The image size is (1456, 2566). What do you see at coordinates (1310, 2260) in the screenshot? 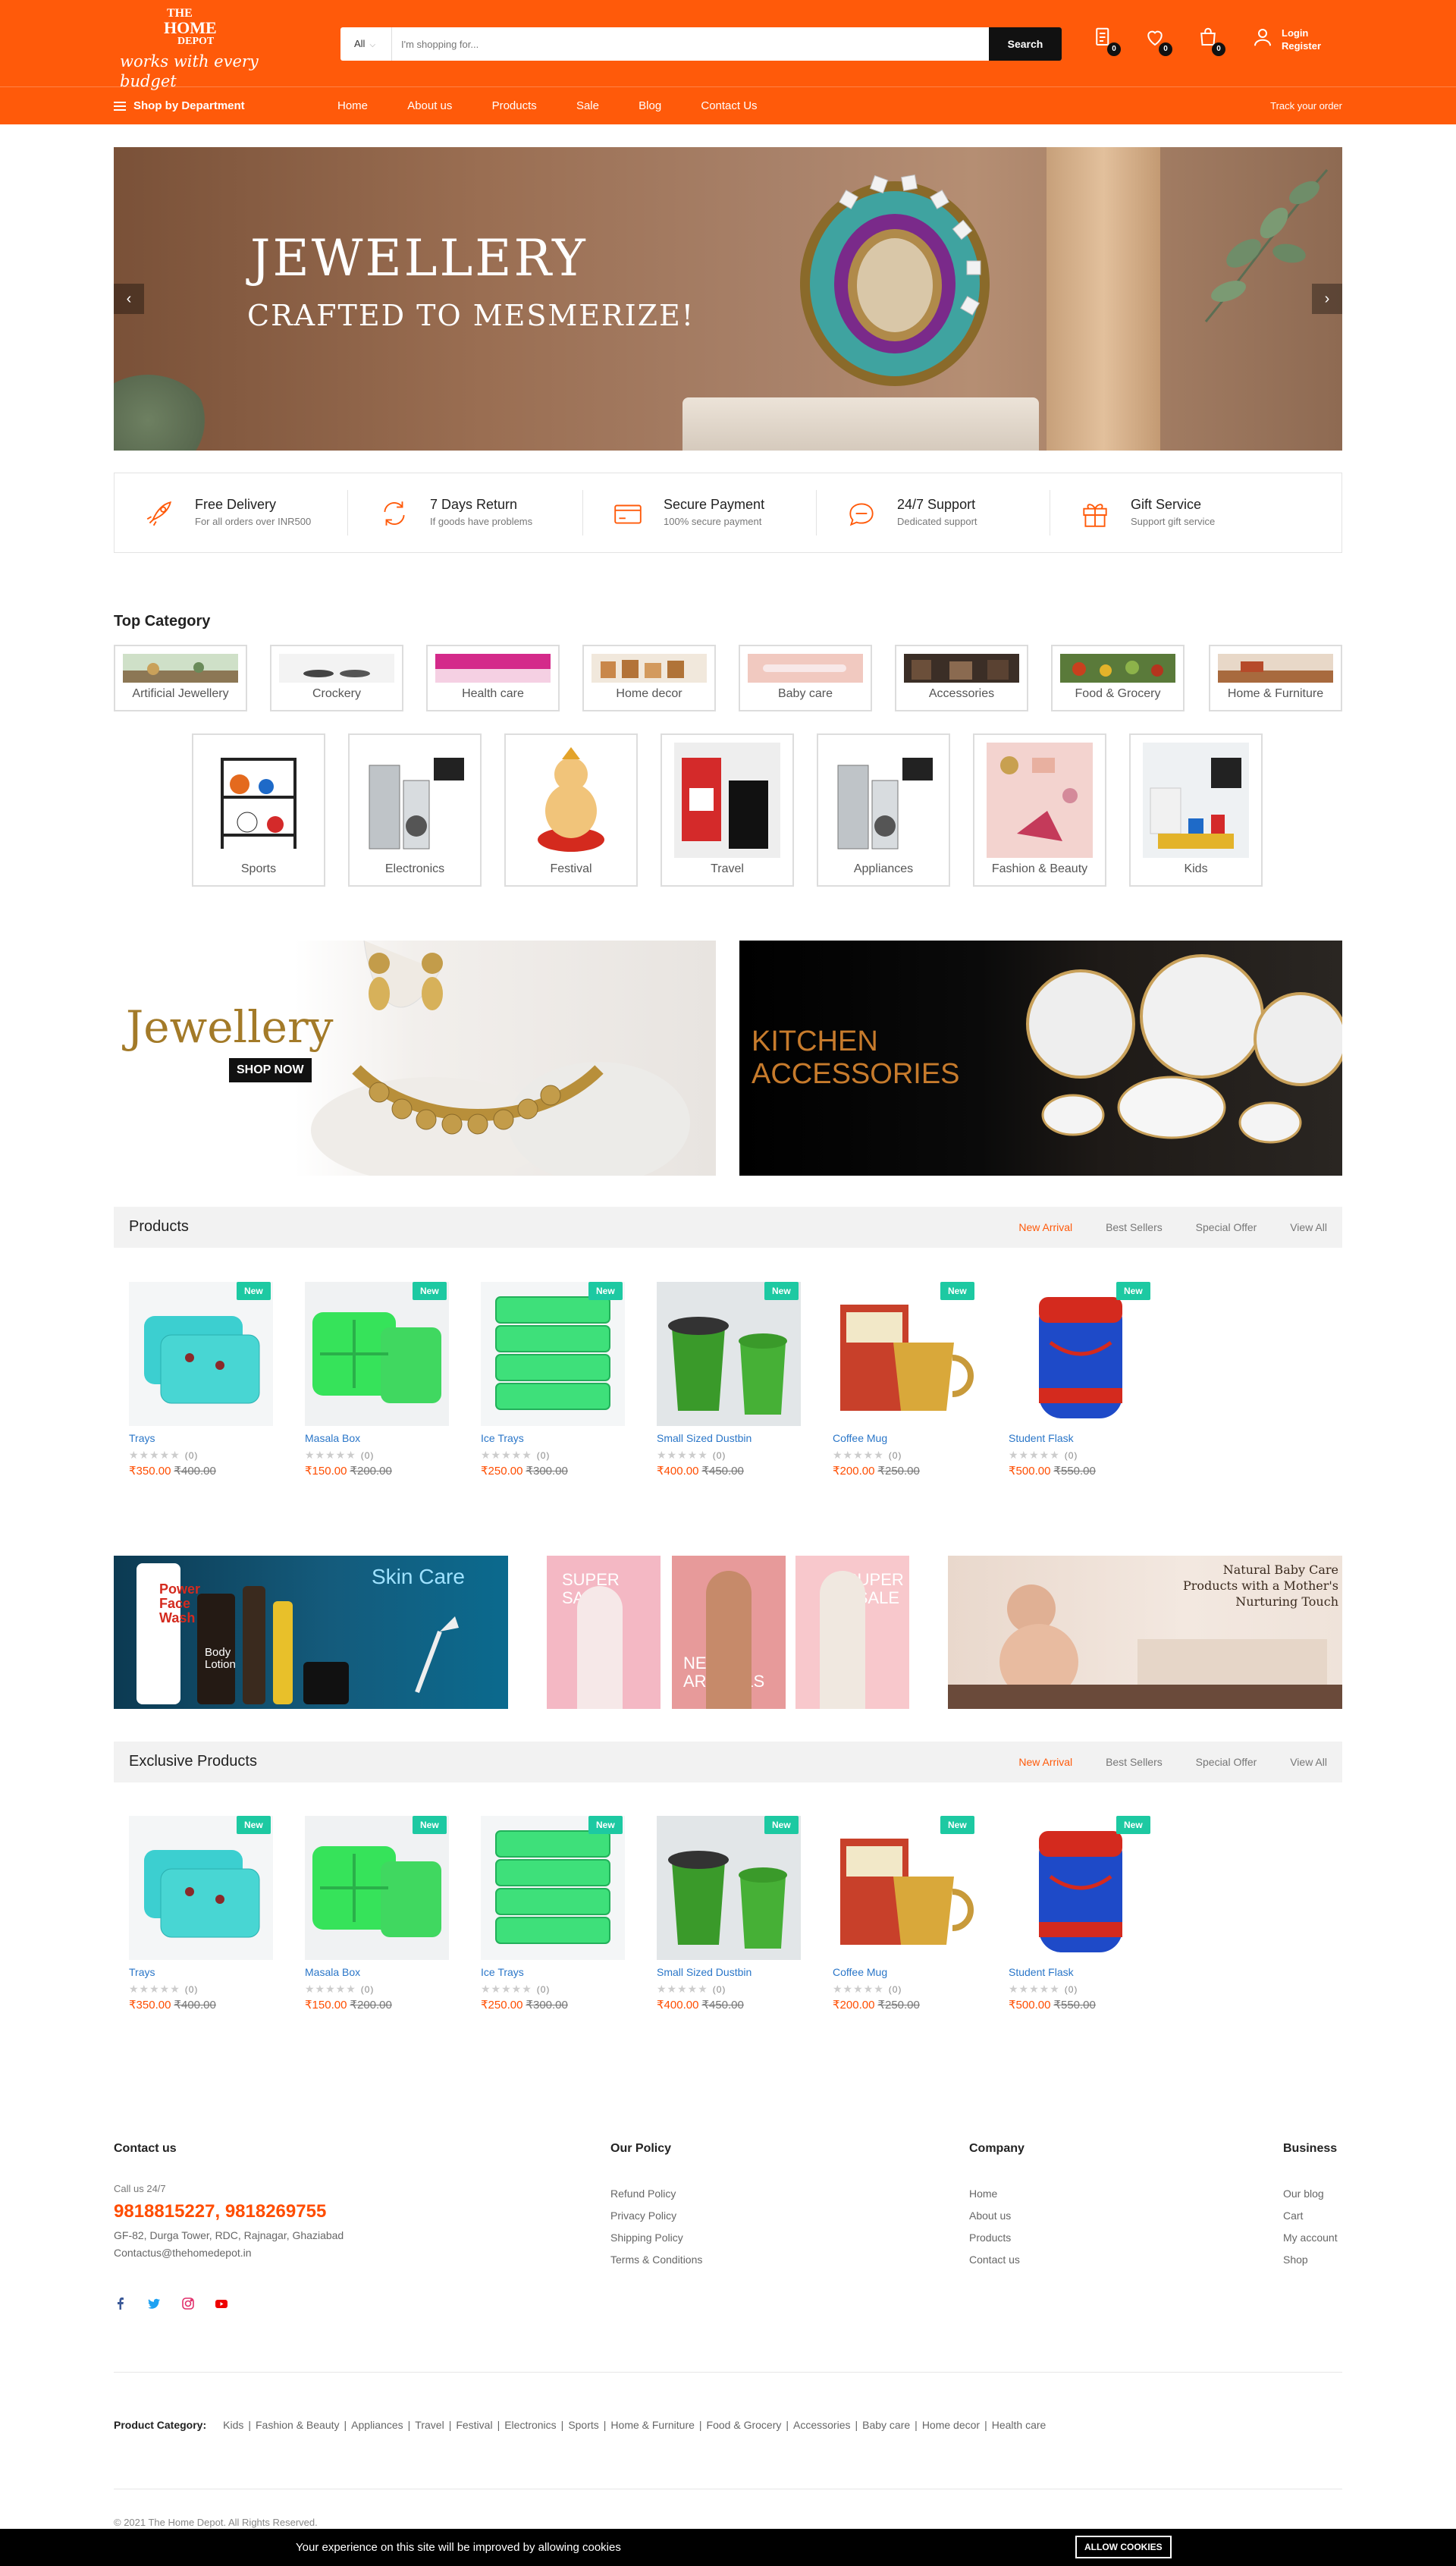
I see `footer-link-shop: Shop` at bounding box center [1310, 2260].